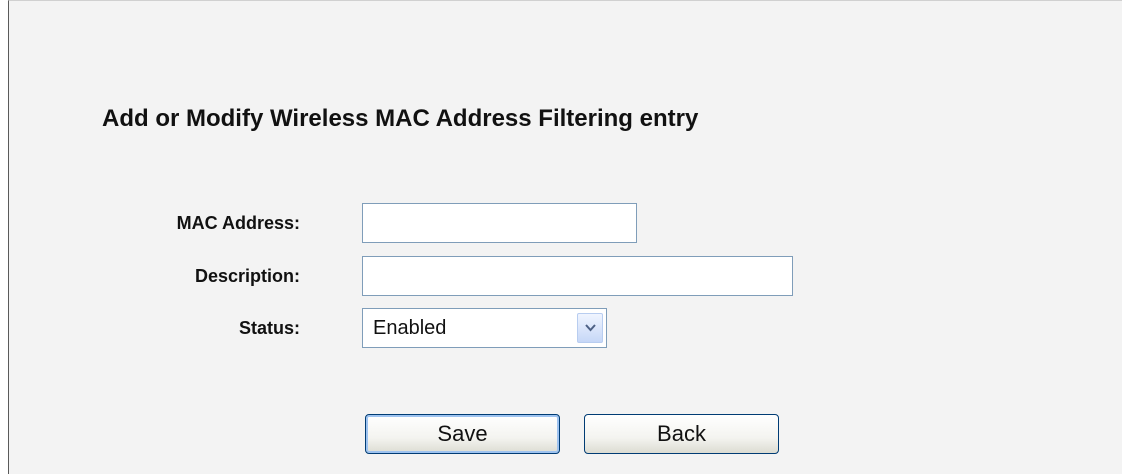 Image resolution: width=1122 pixels, height=474 pixels. I want to click on mac-address-input, so click(499, 223).